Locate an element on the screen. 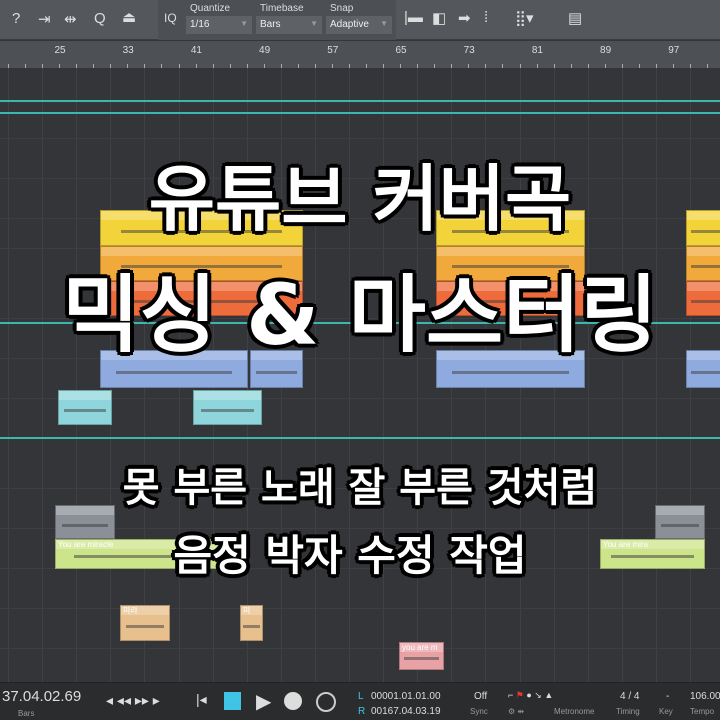  quantize-icon: Q is located at coordinates (100, 18).